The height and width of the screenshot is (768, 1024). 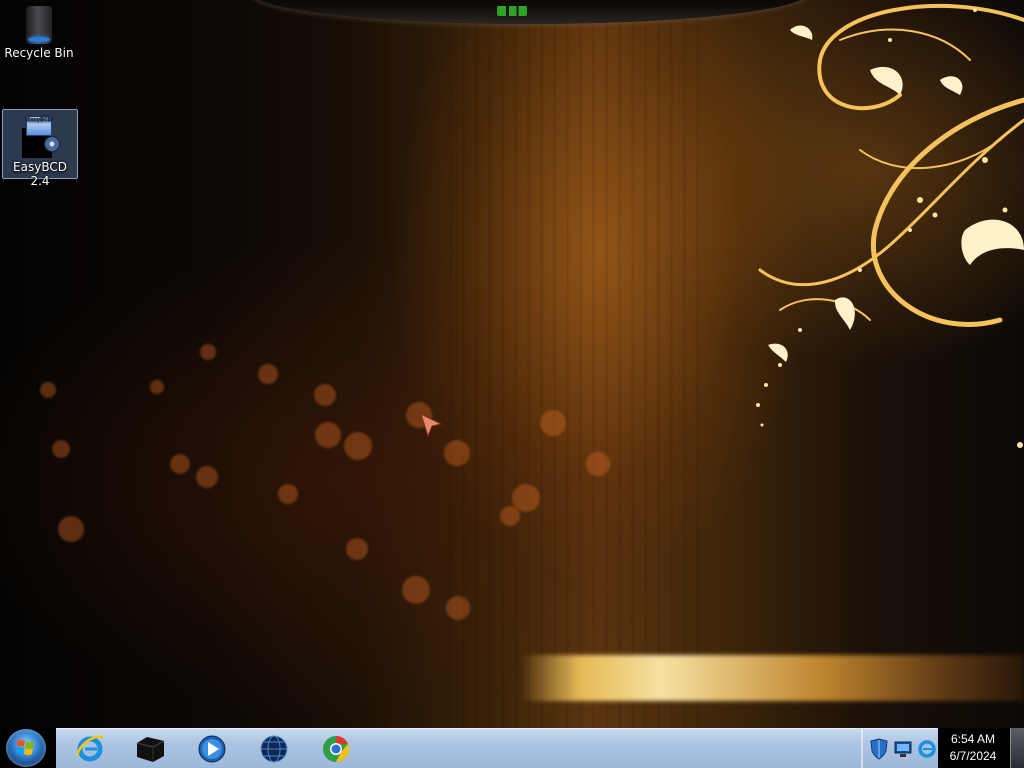 I want to click on wallpaper-top-arc, so click(x=530, y=12).